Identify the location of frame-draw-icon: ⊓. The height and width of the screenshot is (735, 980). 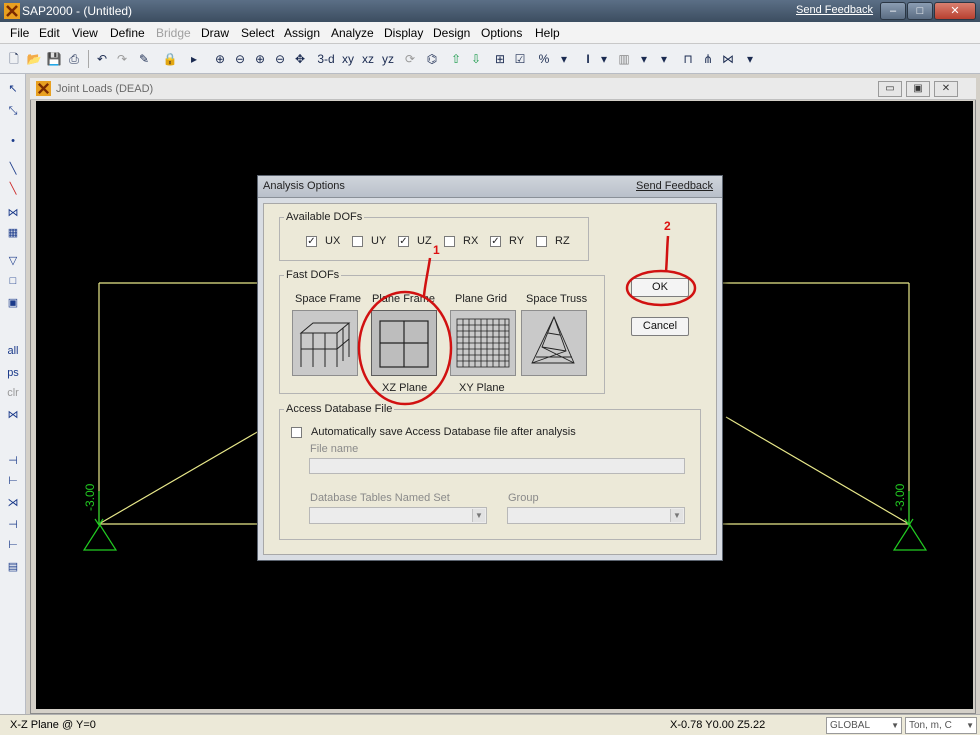
(688, 59).